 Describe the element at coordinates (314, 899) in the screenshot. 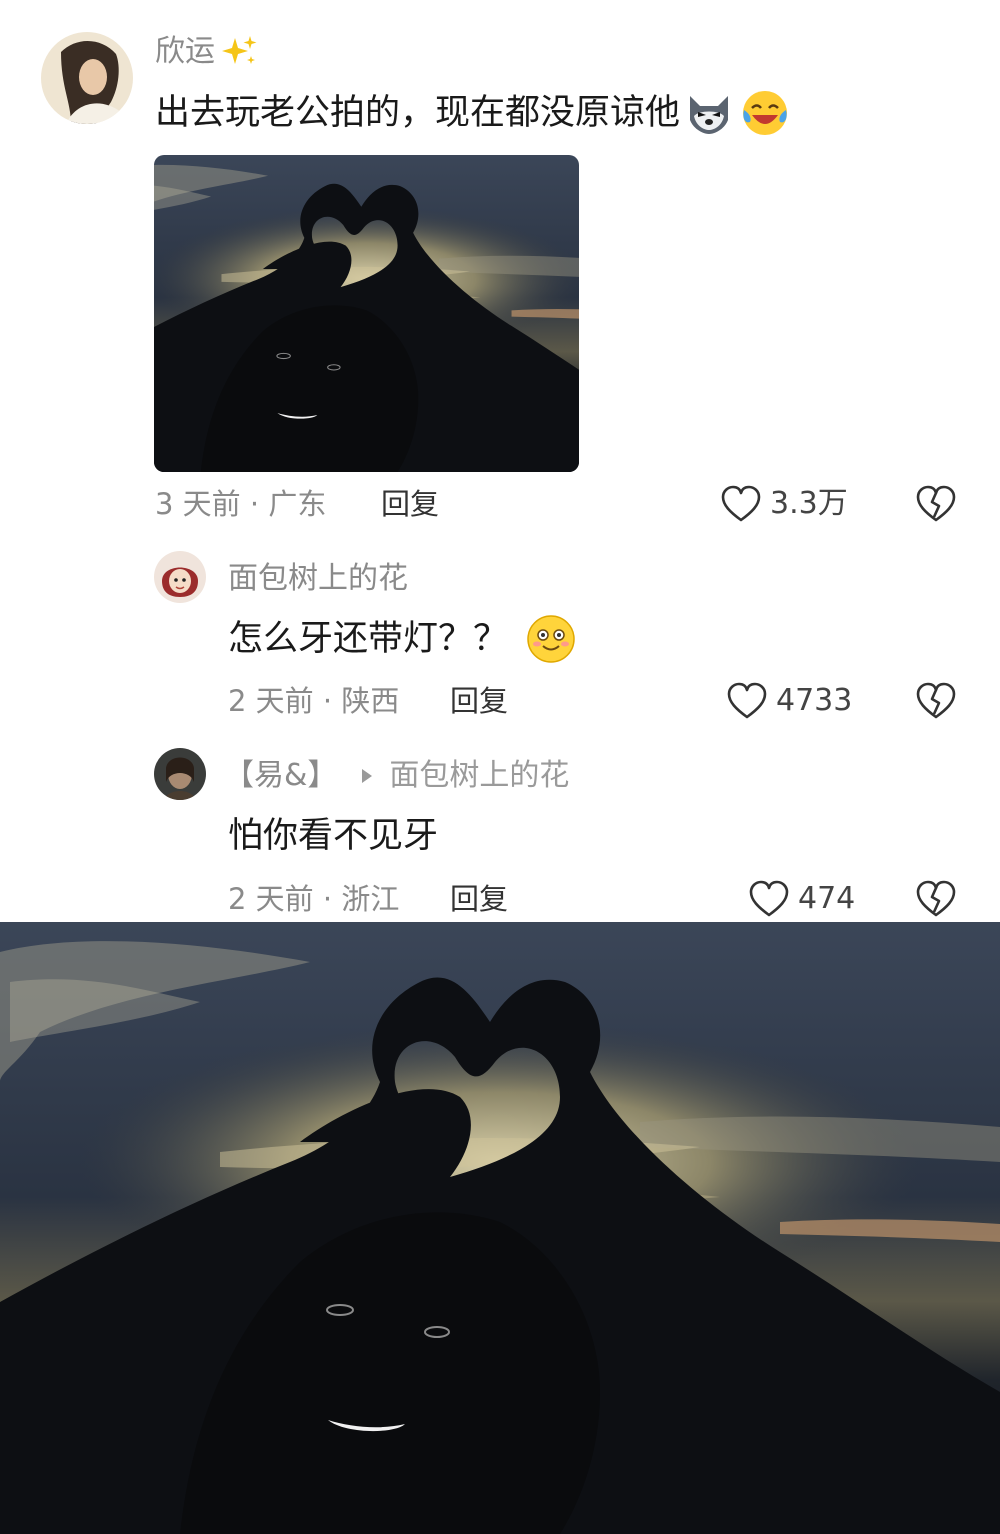

I see `time-location: 2 天前 · 浙江` at that location.